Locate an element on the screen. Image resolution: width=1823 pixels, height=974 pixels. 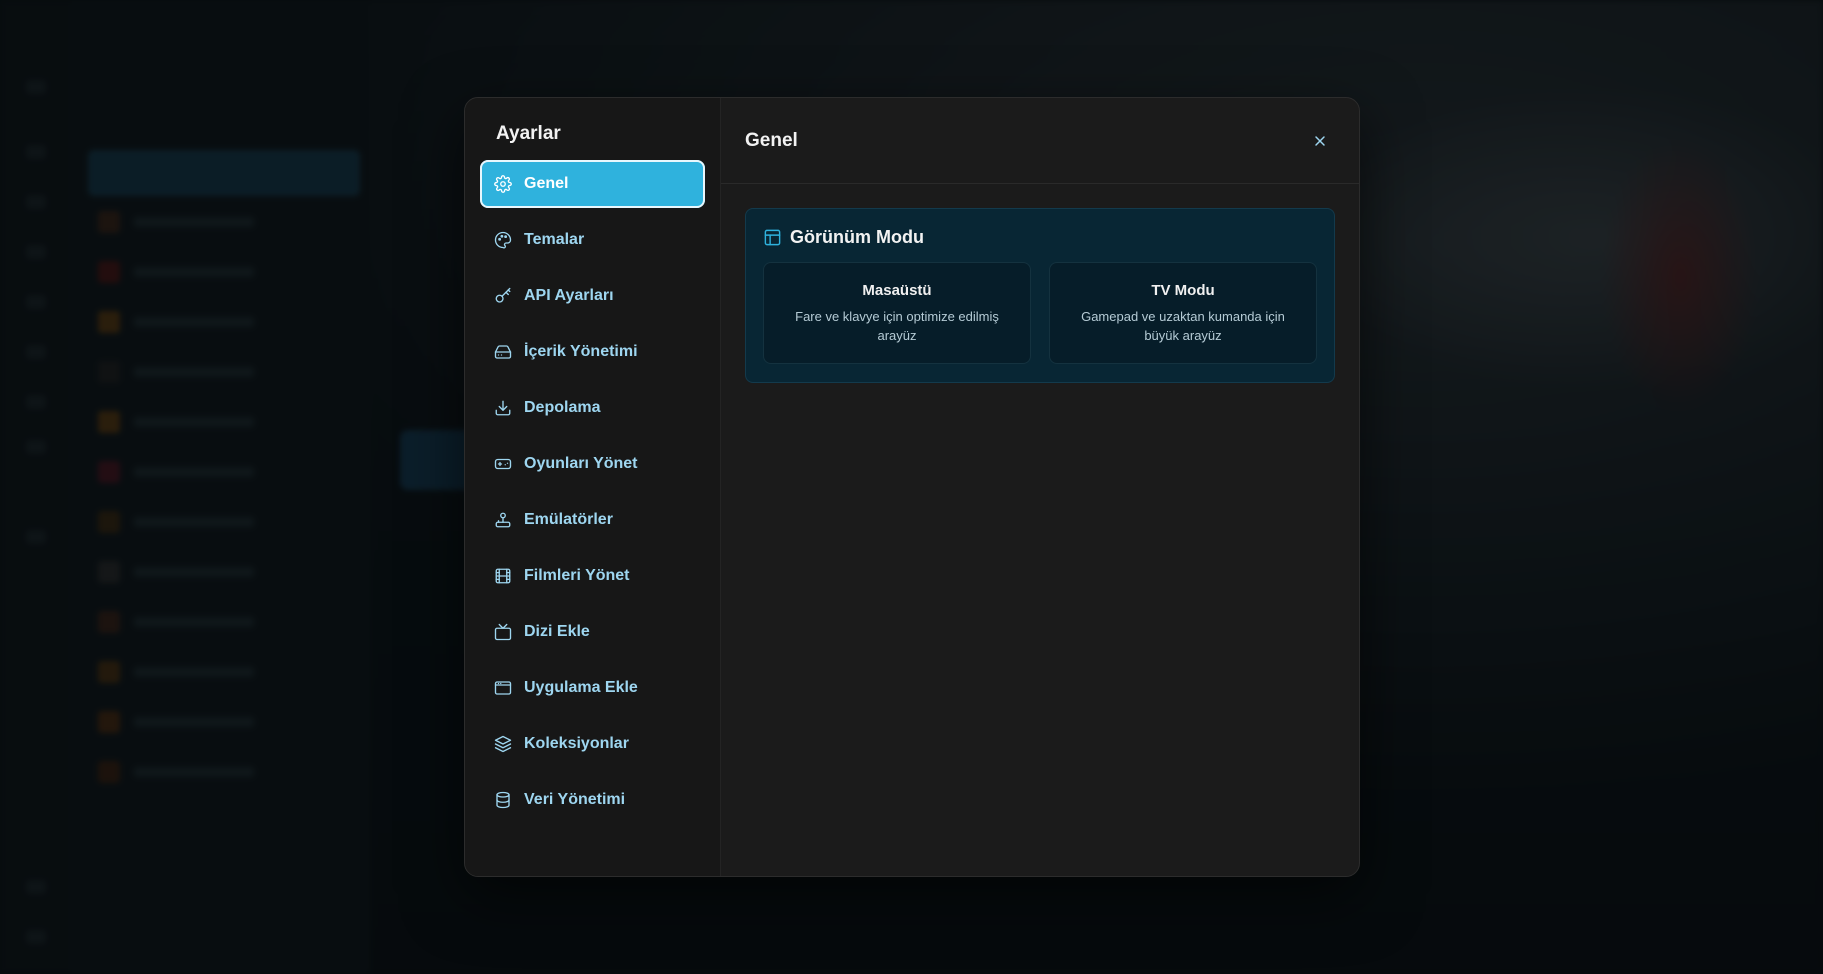
palette-icon is located at coordinates (503, 240).